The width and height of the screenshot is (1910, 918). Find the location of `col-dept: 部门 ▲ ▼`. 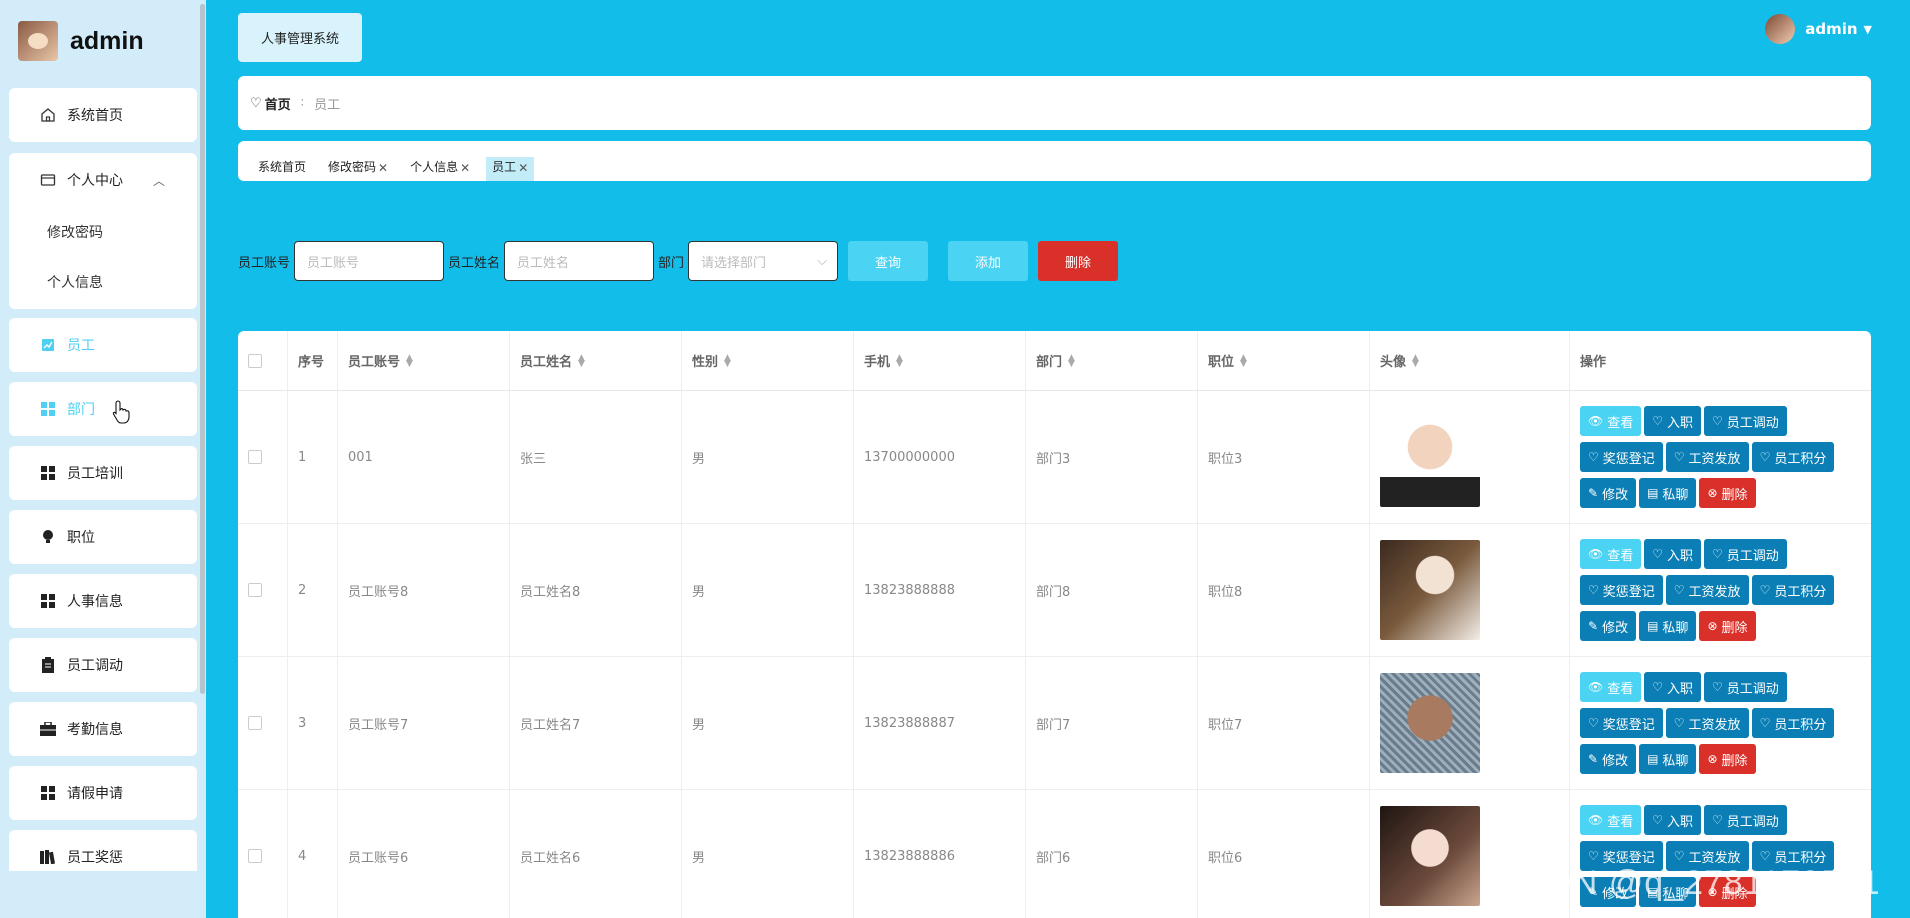

col-dept: 部门 ▲ ▼ is located at coordinates (1112, 360).